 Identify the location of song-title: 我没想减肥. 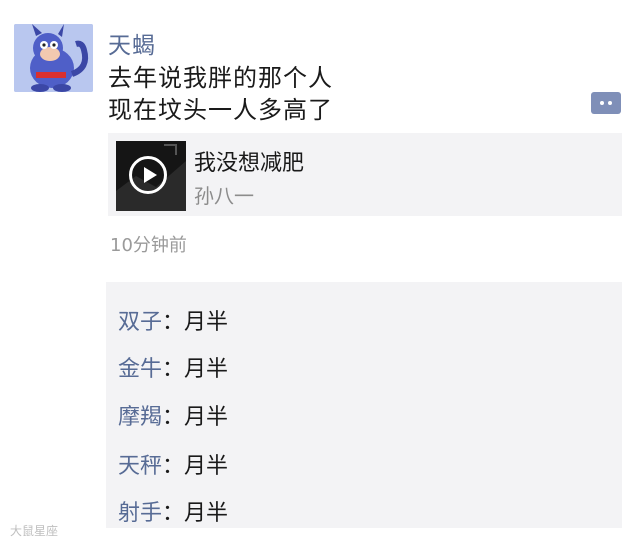
(249, 163).